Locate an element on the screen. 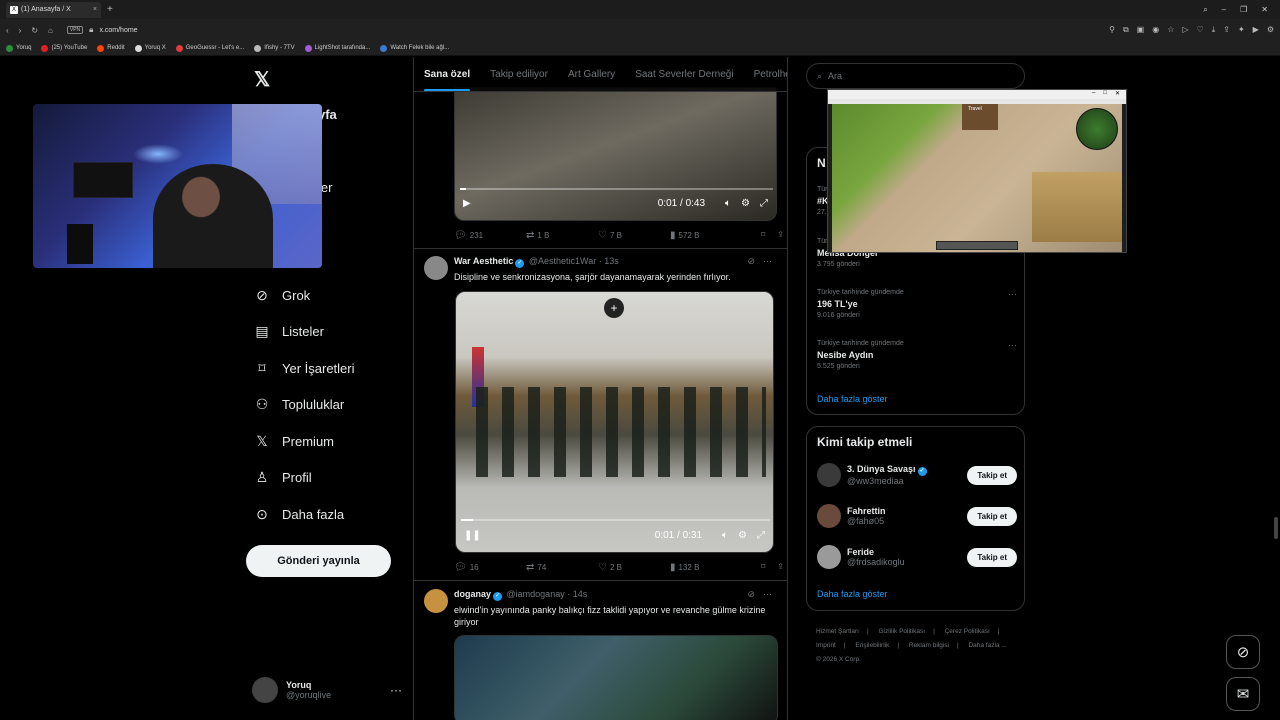 The height and width of the screenshot is (720, 1280). follow-suggestion: 3. Dünya Savaşı ✓ @ww3mediaa Takip et is located at coordinates (917, 475).